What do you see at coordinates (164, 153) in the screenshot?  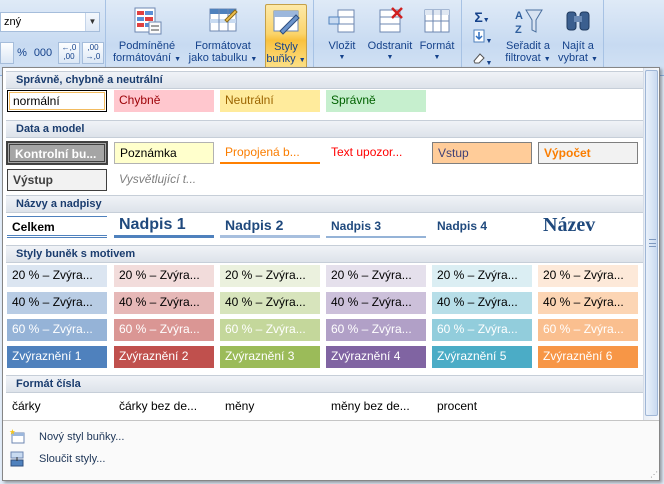 I see `cell-style-note: Poznámka` at bounding box center [164, 153].